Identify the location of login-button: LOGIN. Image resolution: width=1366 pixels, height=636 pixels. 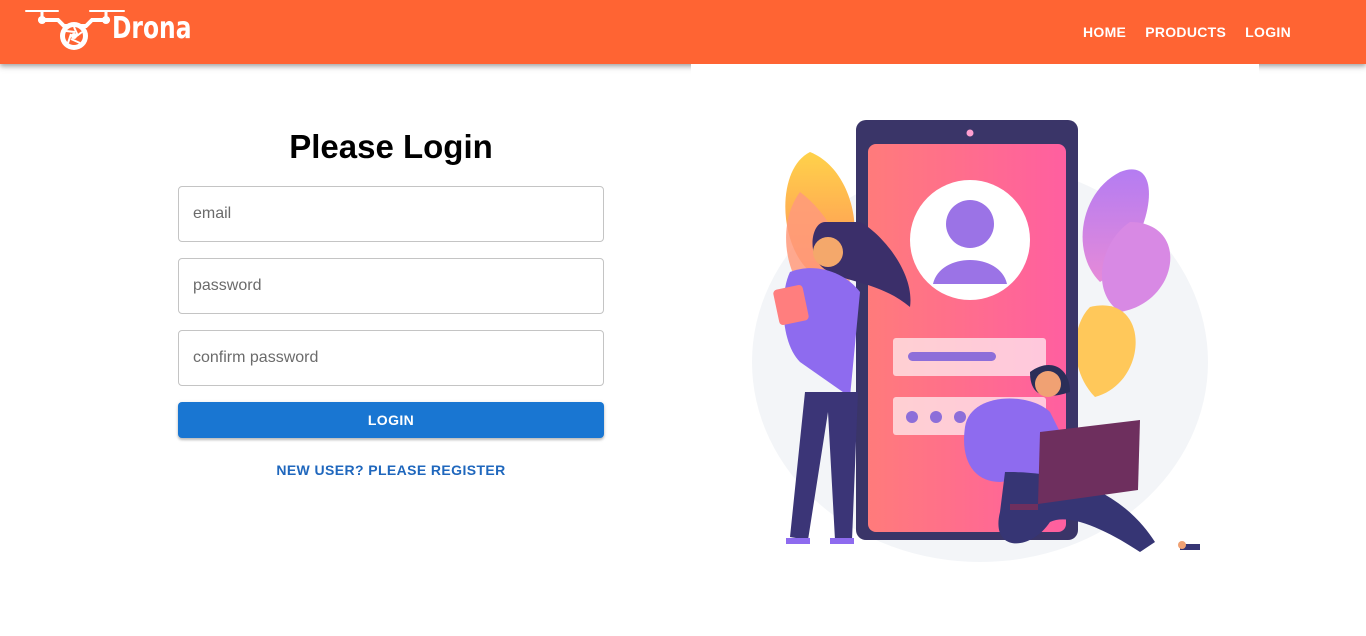
(391, 420).